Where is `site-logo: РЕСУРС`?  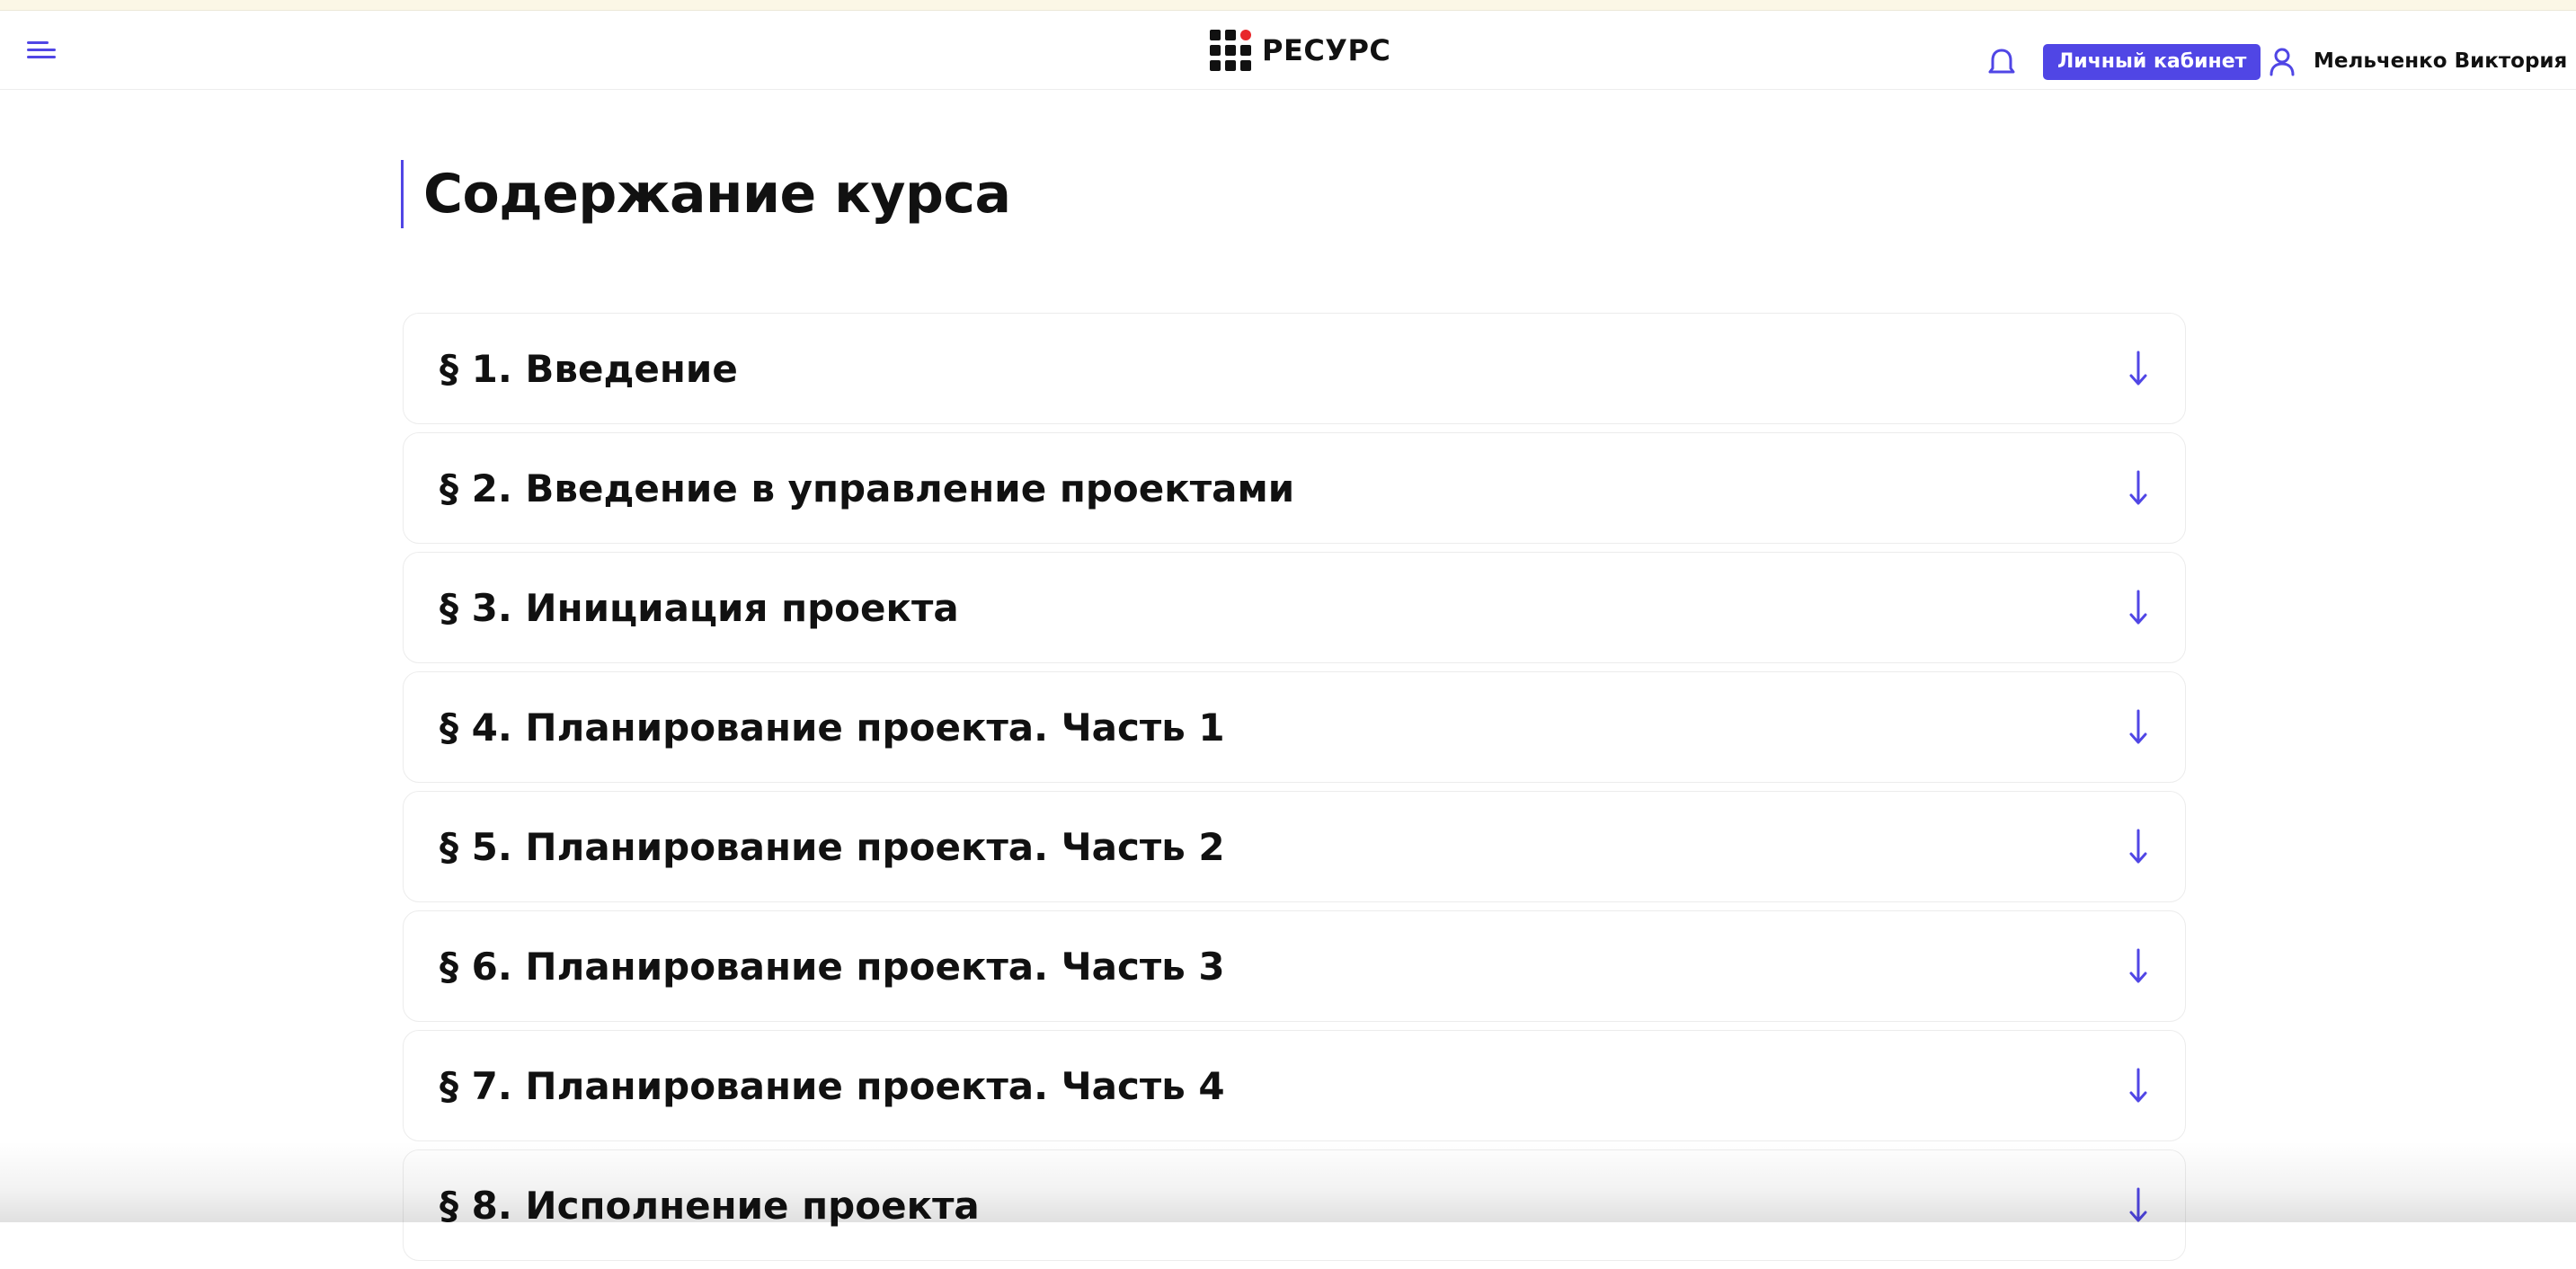 site-logo: РЕСУРС is located at coordinates (1300, 51).